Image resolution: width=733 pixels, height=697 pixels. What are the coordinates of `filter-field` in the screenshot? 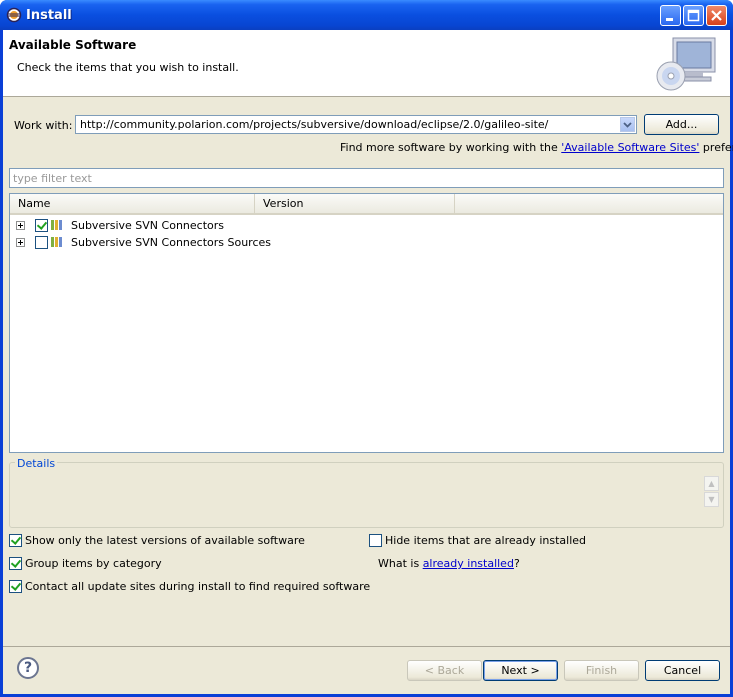 It's located at (366, 178).